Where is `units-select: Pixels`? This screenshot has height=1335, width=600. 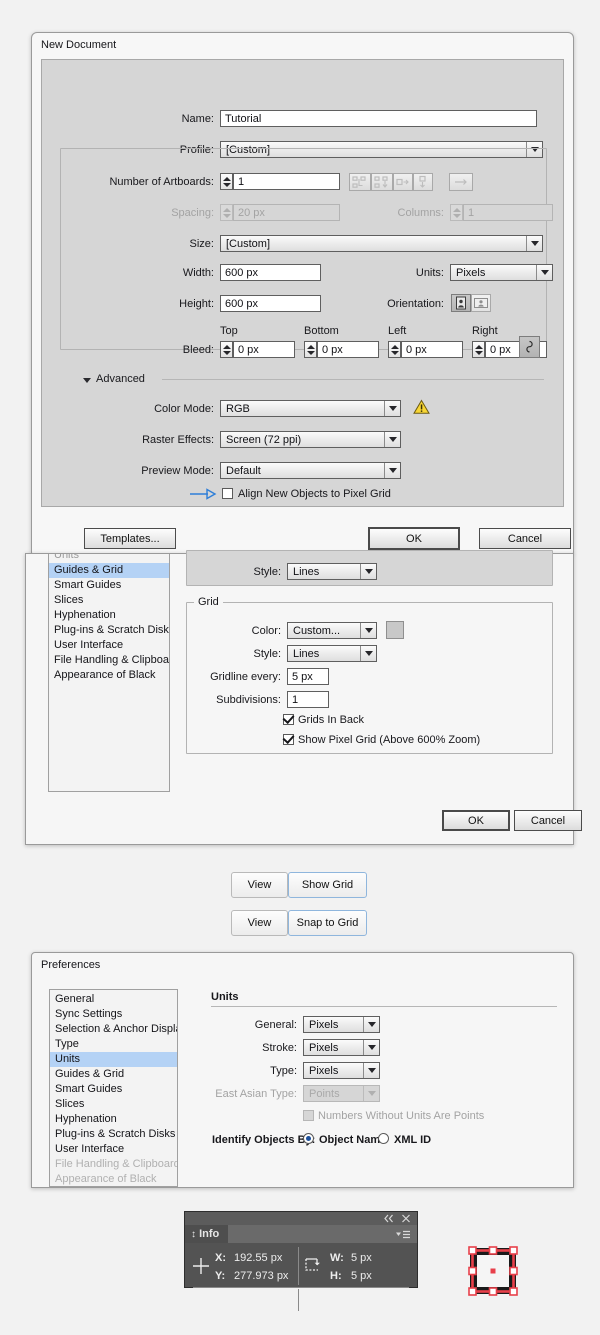
units-select: Pixels is located at coordinates (501, 272).